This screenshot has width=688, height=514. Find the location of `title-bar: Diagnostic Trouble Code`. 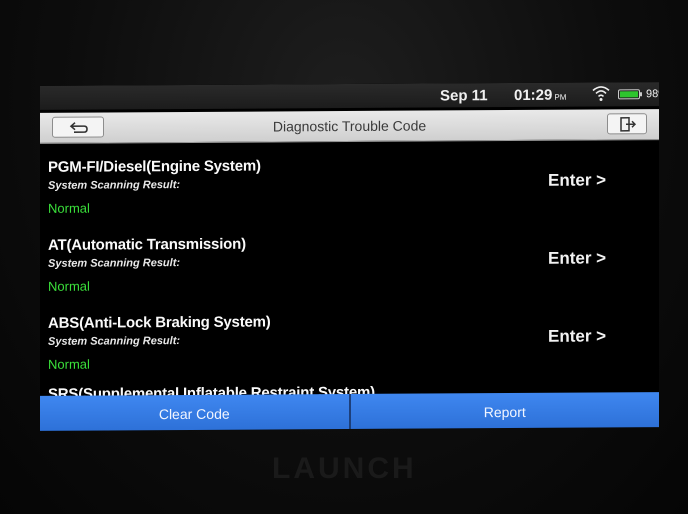

title-bar: Diagnostic Trouble Code is located at coordinates (349, 126).